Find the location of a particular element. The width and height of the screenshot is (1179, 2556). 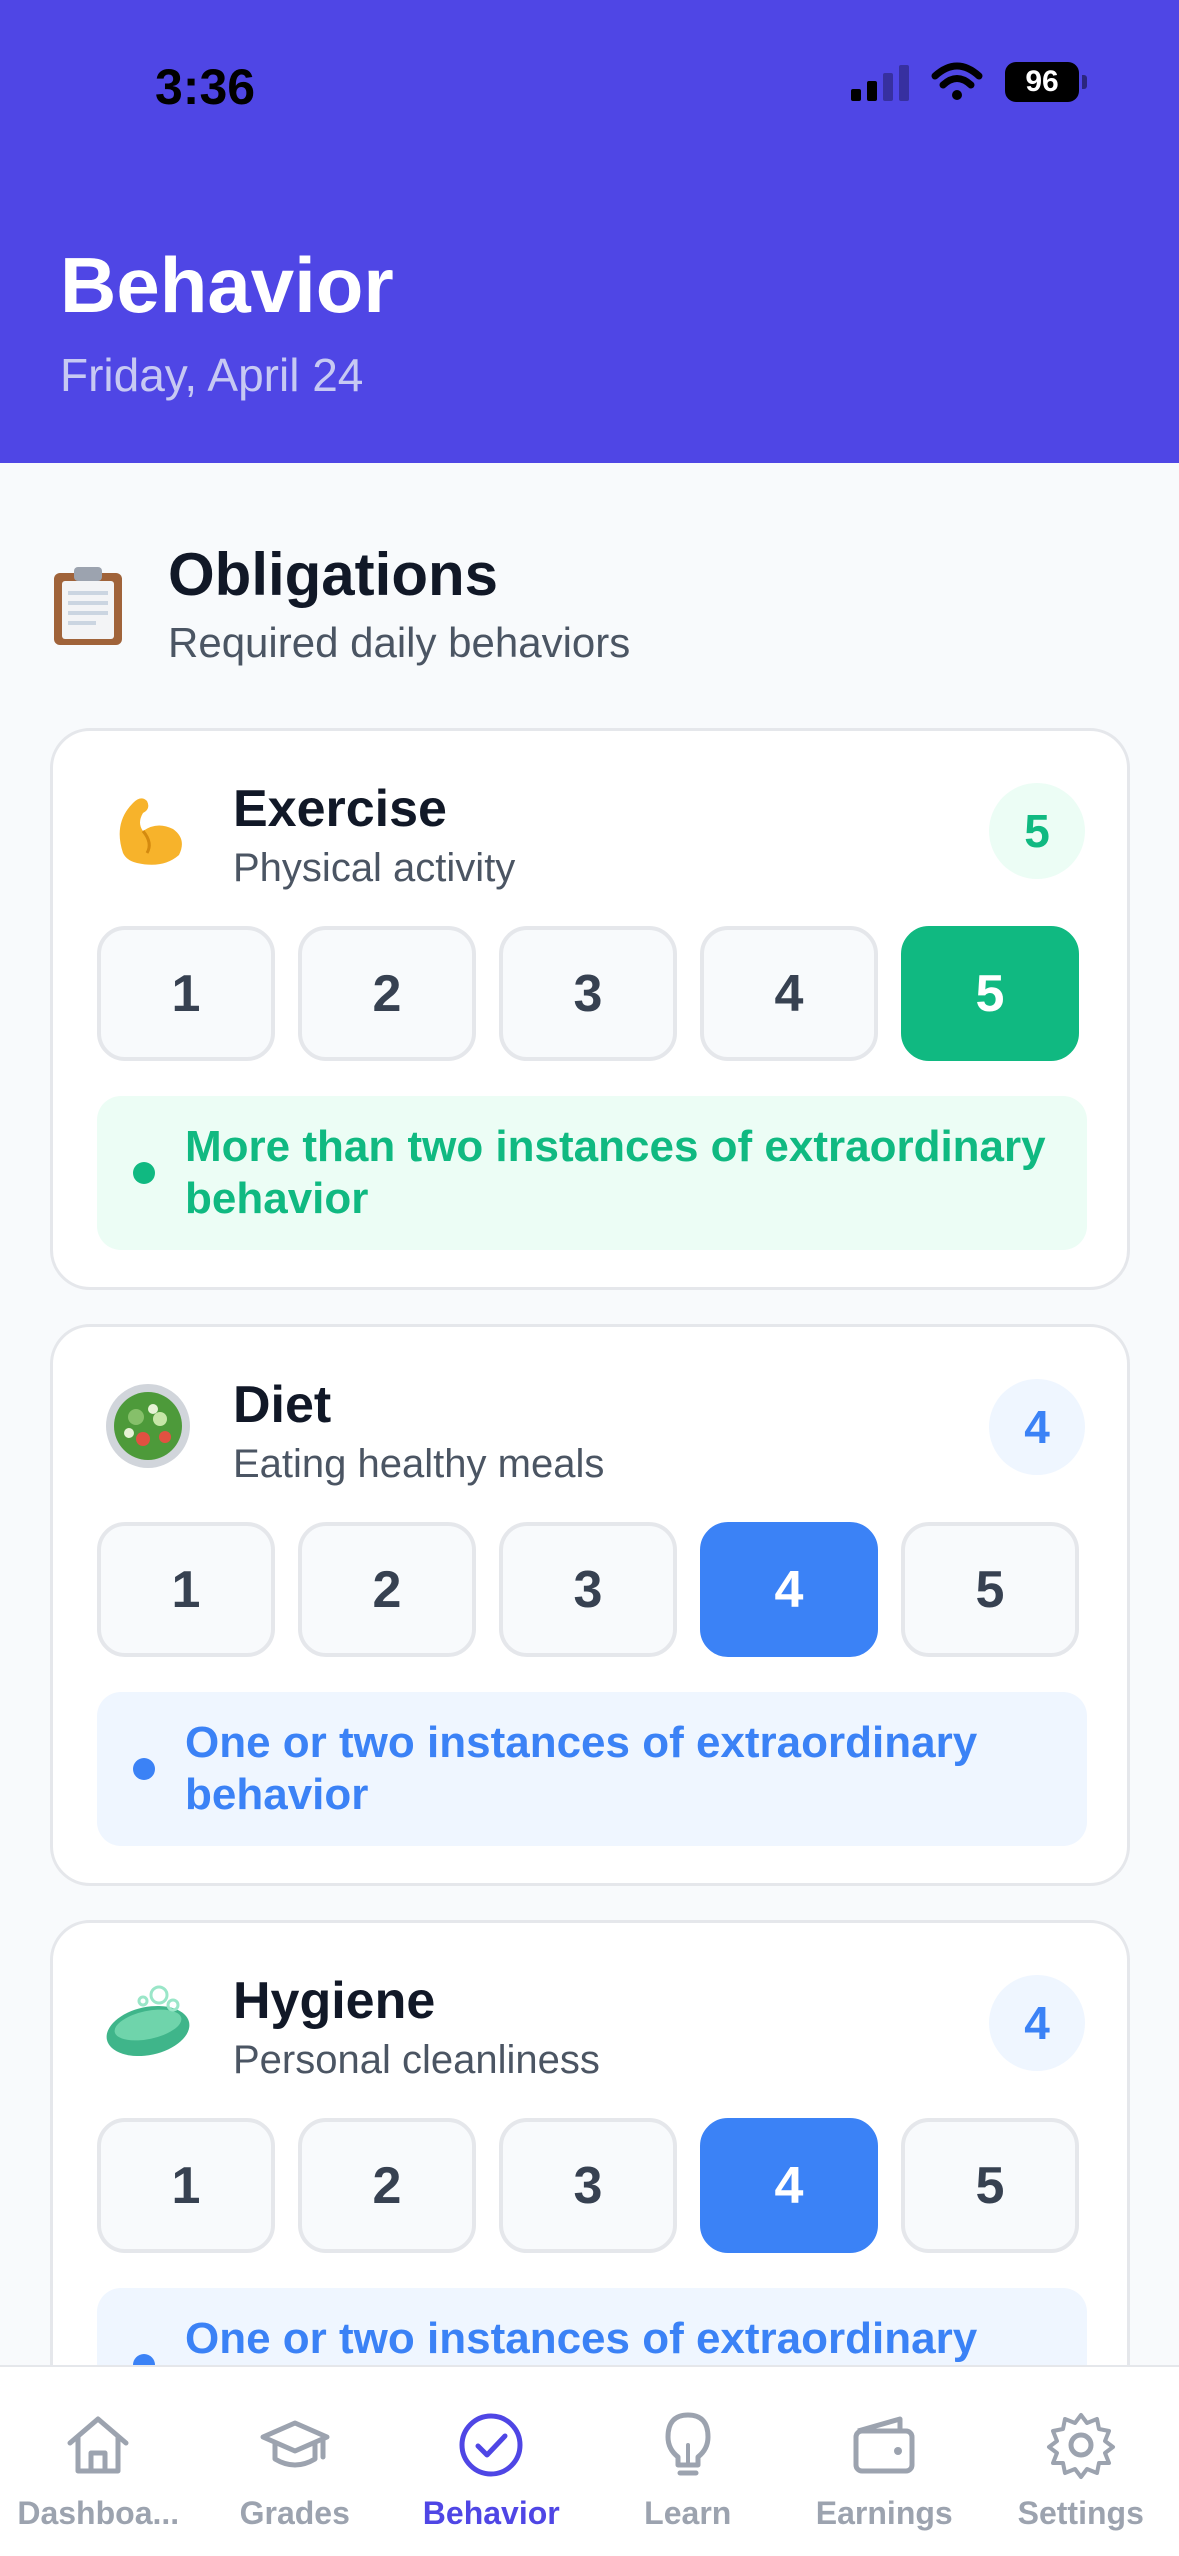

tab-label: Settings is located at coordinates (1080, 2513).